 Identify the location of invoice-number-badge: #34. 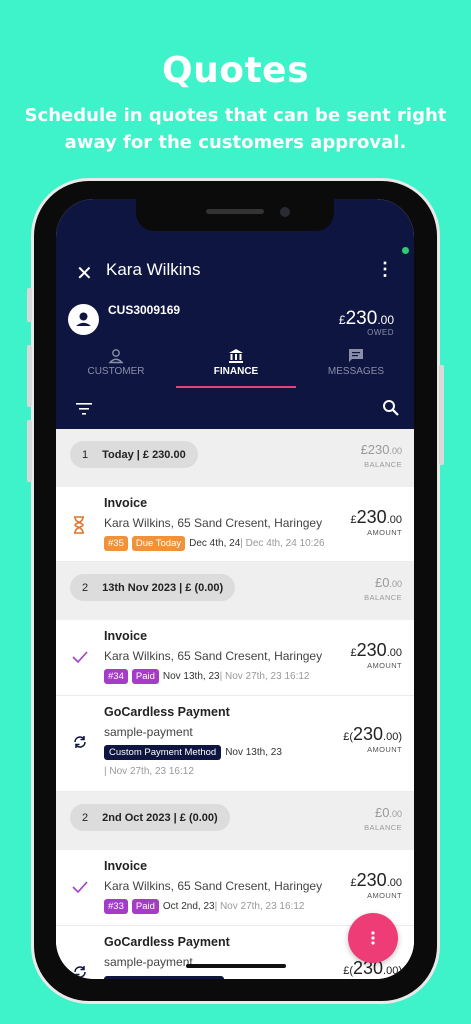
(116, 676).